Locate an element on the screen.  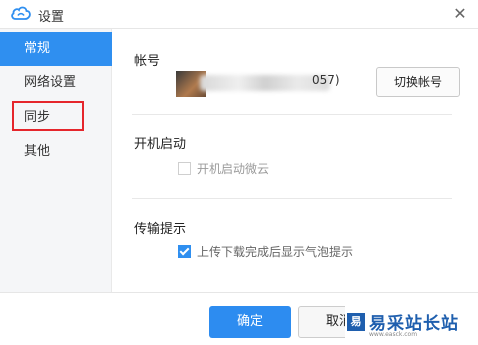
ok-button: 确定 is located at coordinates (250, 322).